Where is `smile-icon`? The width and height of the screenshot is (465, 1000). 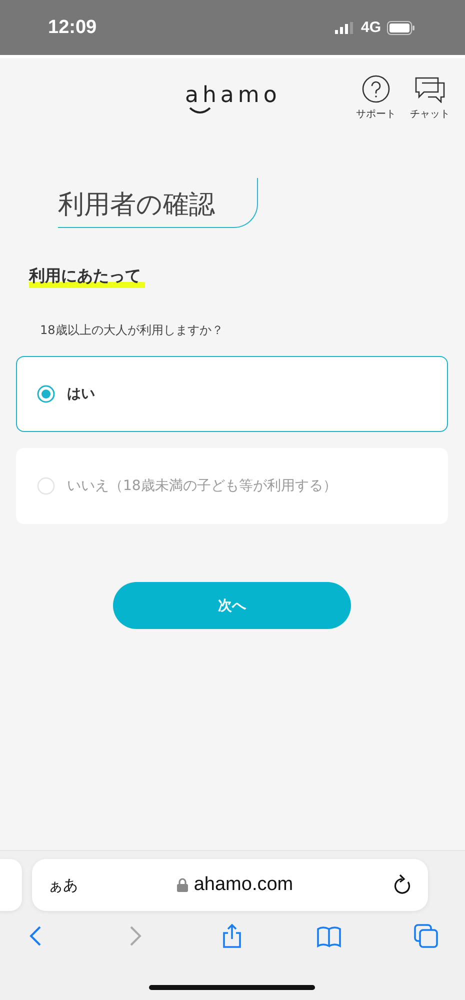
smile-icon is located at coordinates (200, 110).